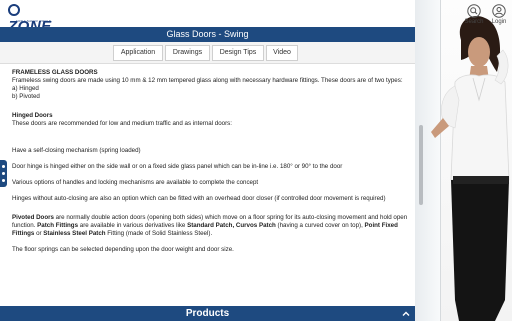 The height and width of the screenshot is (321, 512). I want to click on search-icon, so click(474, 11).